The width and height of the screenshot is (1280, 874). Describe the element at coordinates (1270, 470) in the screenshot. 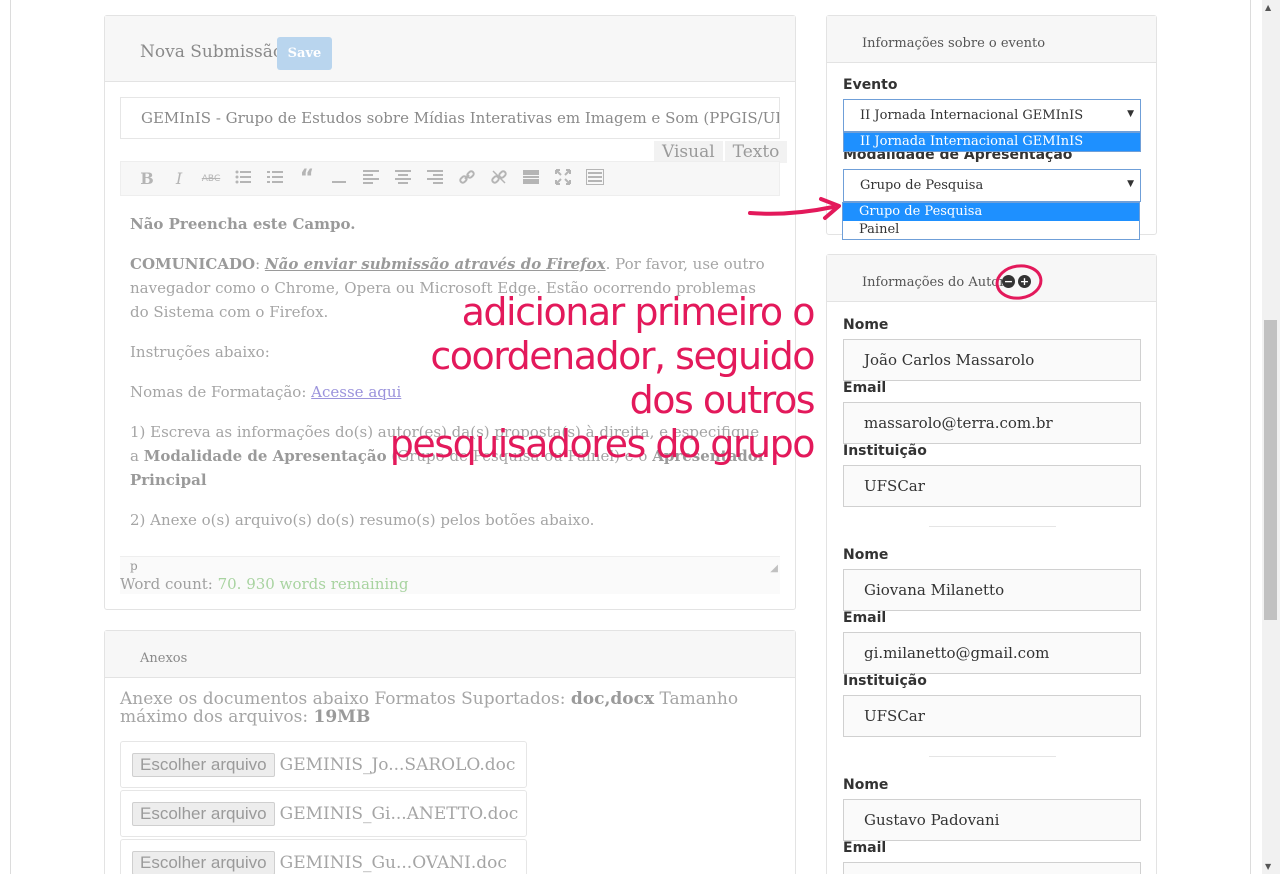

I see `scroll-thumb` at that location.